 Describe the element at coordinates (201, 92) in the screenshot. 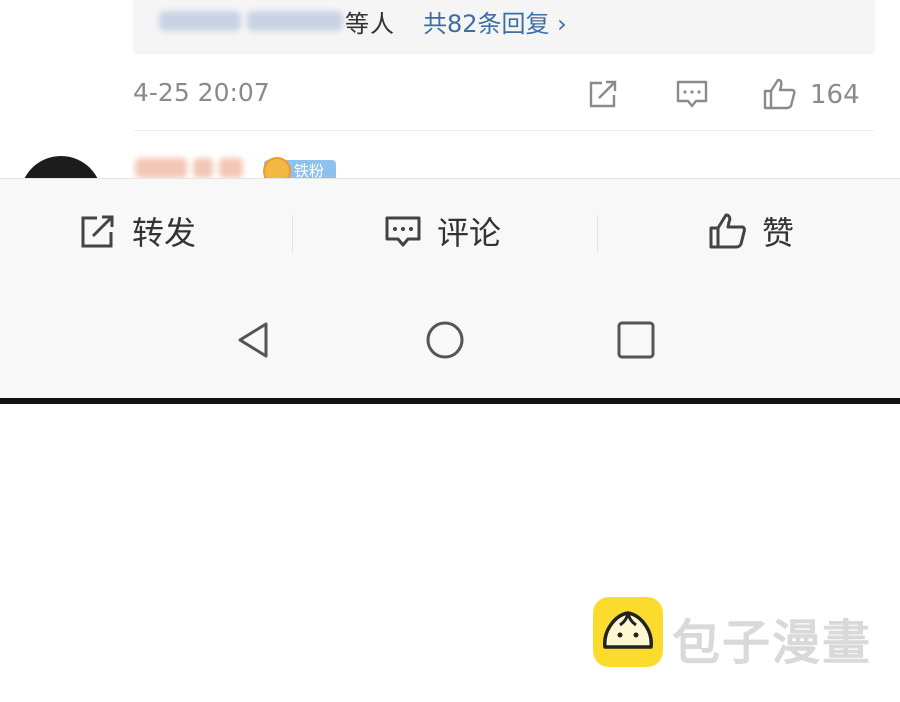

I see `comment-timestamp: 4-25 20:07` at that location.